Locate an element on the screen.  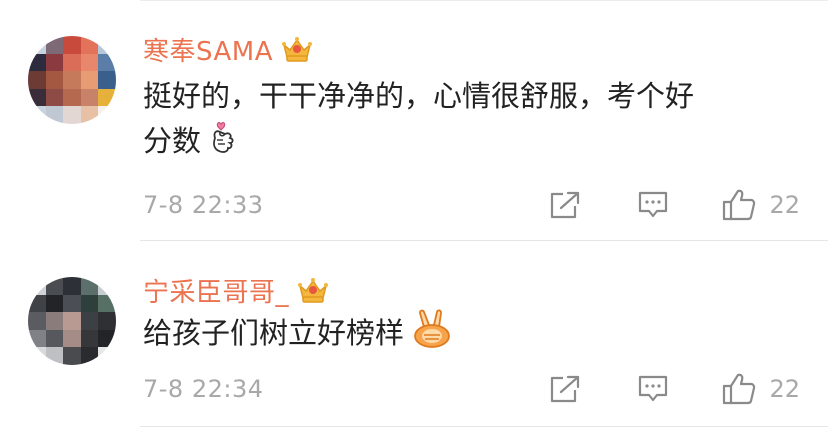
comment-text-line: 给孩子们树立好榜样 is located at coordinates (274, 333).